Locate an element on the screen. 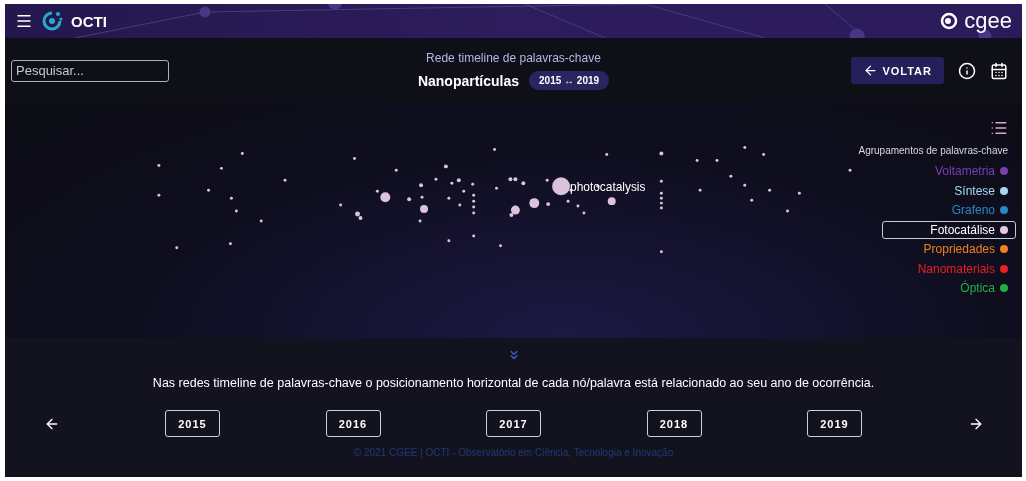 The image size is (1026, 481). logo-icon is located at coordinates (52, 21).